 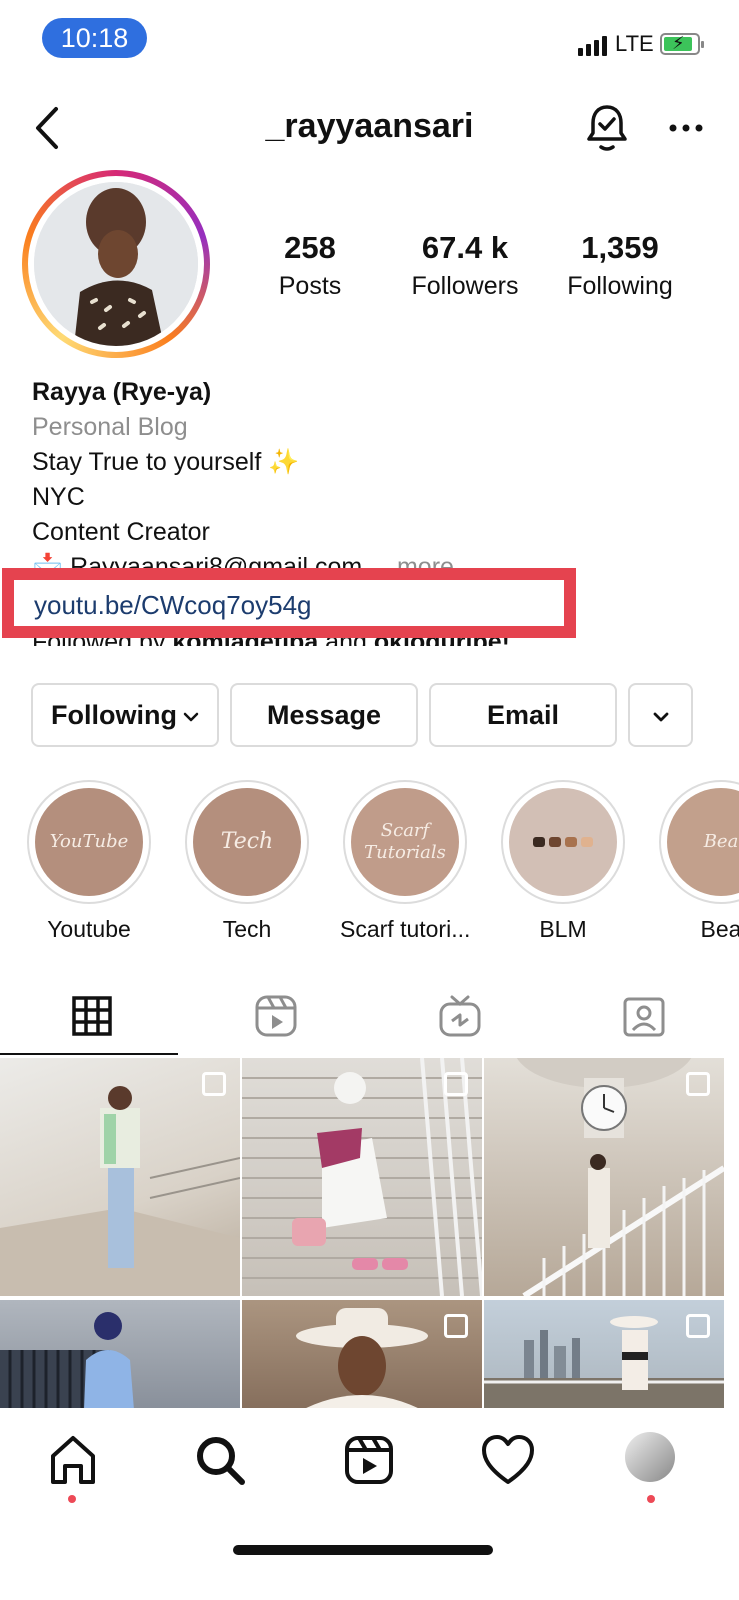 I want to click on annotation-highlight-box: youtu.be/CWcoq7oy54g, so click(x=289, y=603).